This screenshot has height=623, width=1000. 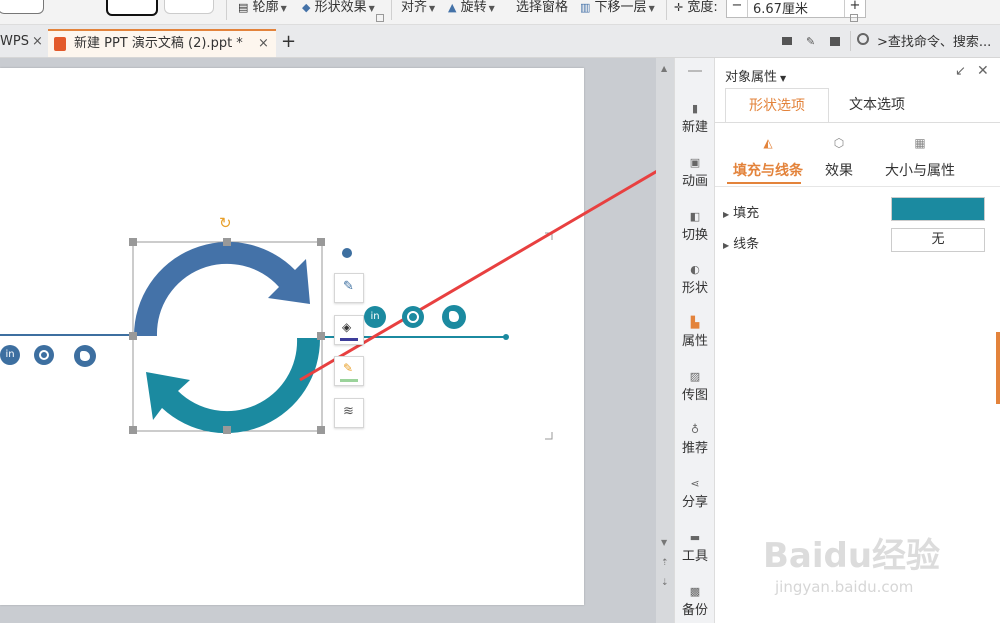 I want to click on vertical-scrollbar: ▲ ▼ ⇡ ⇣, so click(x=665, y=340).